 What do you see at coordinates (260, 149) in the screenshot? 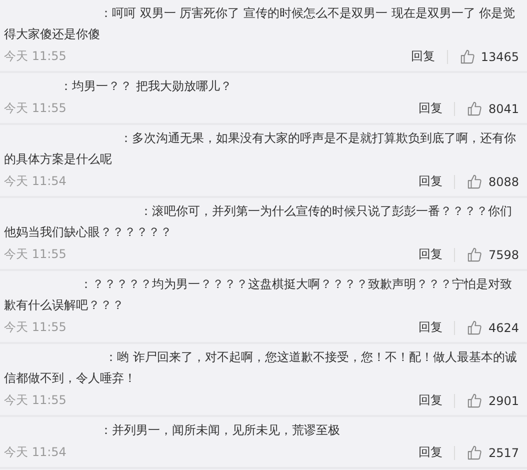
I see `comment-text: ：多次沟通无果，如果没有大家的呼声是不是就打算欺负到底了啊，还有你的具体方案是什么呢` at bounding box center [260, 149].